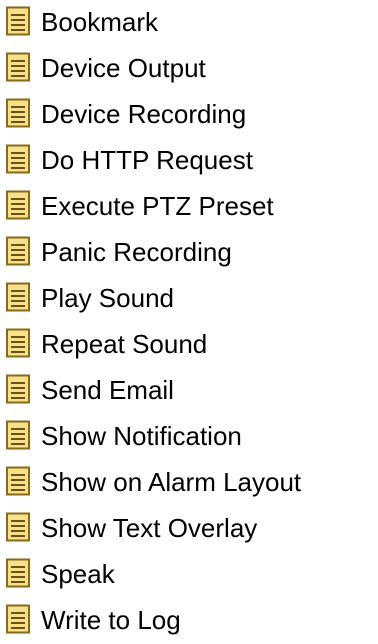 The image size is (378, 644). I want to click on list-item-device-recording: Device Recording, so click(140, 116).